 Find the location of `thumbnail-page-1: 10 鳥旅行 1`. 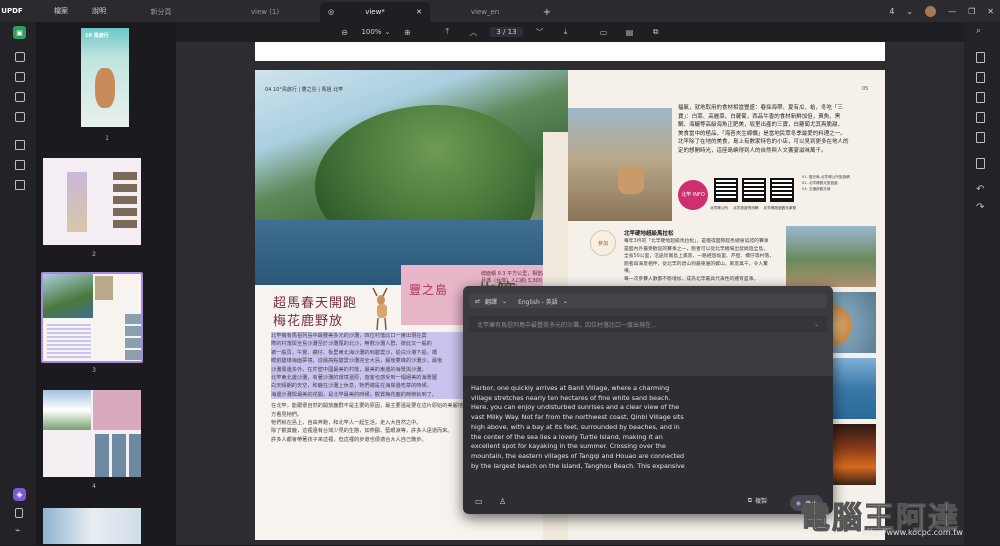

thumbnail-page-1: 10 鳥旅行 1 is located at coordinates (105, 84).